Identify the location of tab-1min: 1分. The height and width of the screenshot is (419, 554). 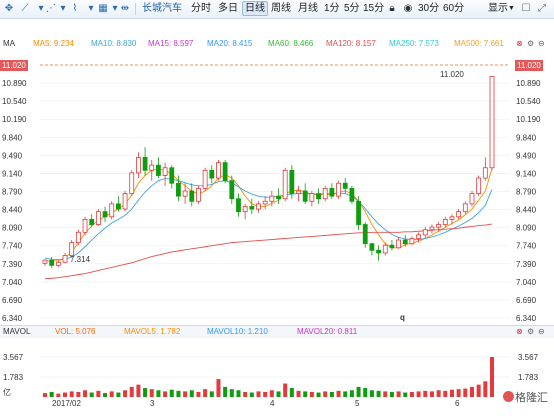
(332, 8).